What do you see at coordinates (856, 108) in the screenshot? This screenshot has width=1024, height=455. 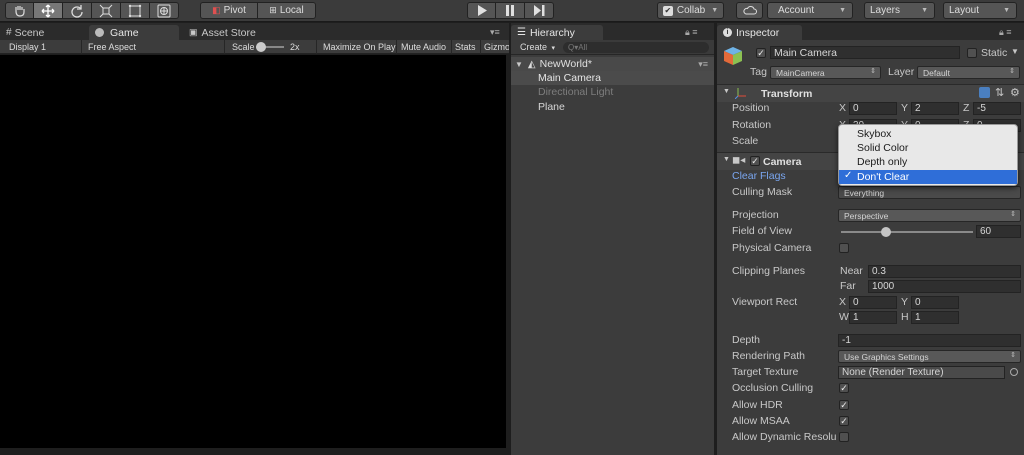 I see `position-x-value: 0` at bounding box center [856, 108].